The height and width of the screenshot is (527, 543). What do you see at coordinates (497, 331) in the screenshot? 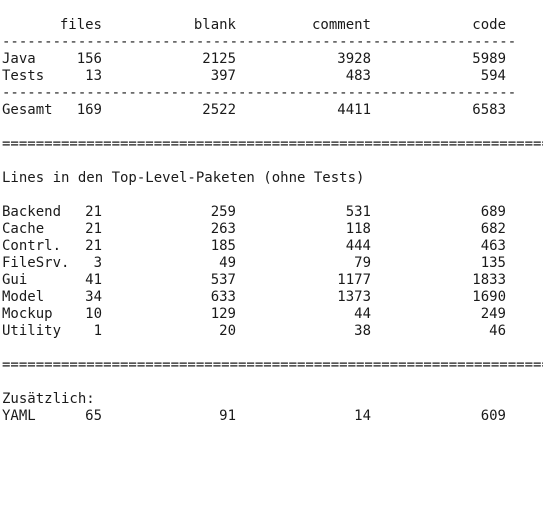
I see `row-code: 46` at bounding box center [497, 331].